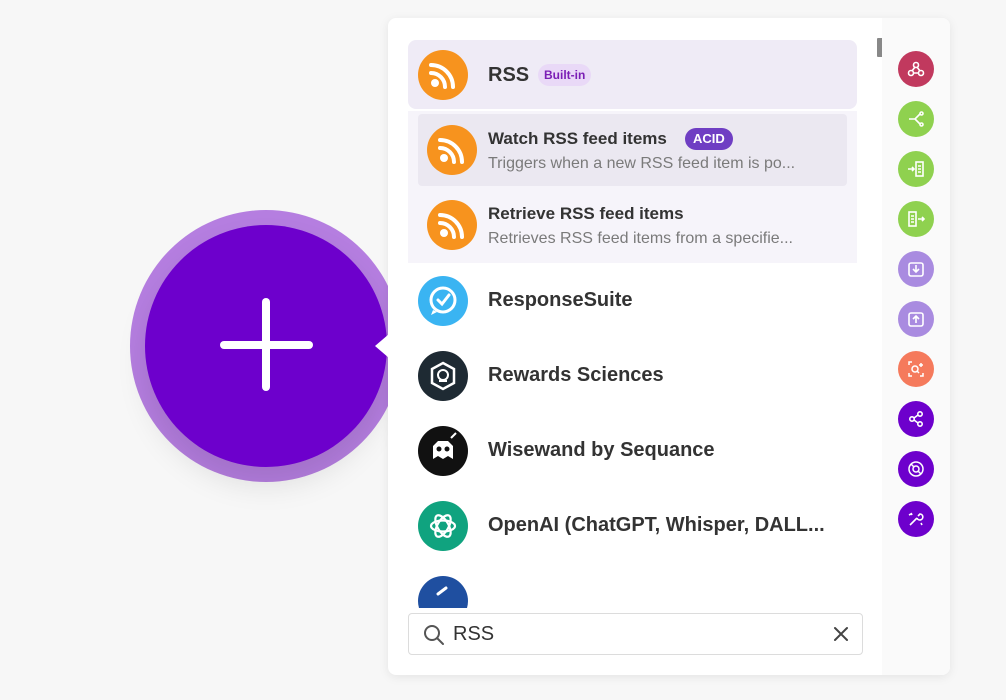 Image resolution: width=1006 pixels, height=700 pixels. Describe the element at coordinates (916, 269) in the screenshot. I see `import-icon` at that location.